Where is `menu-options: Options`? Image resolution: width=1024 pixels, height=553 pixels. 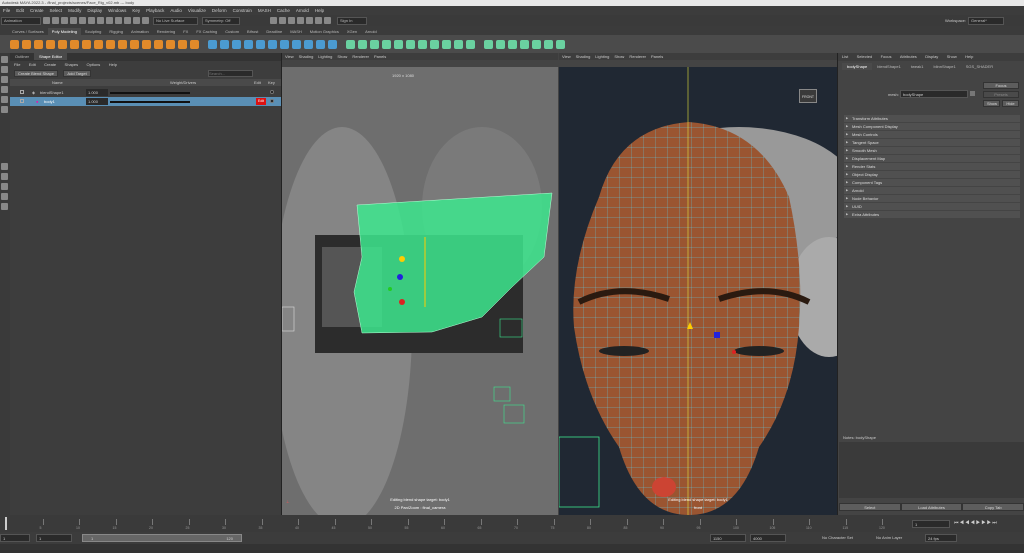
menu-options: Options is located at coordinates (94, 64).